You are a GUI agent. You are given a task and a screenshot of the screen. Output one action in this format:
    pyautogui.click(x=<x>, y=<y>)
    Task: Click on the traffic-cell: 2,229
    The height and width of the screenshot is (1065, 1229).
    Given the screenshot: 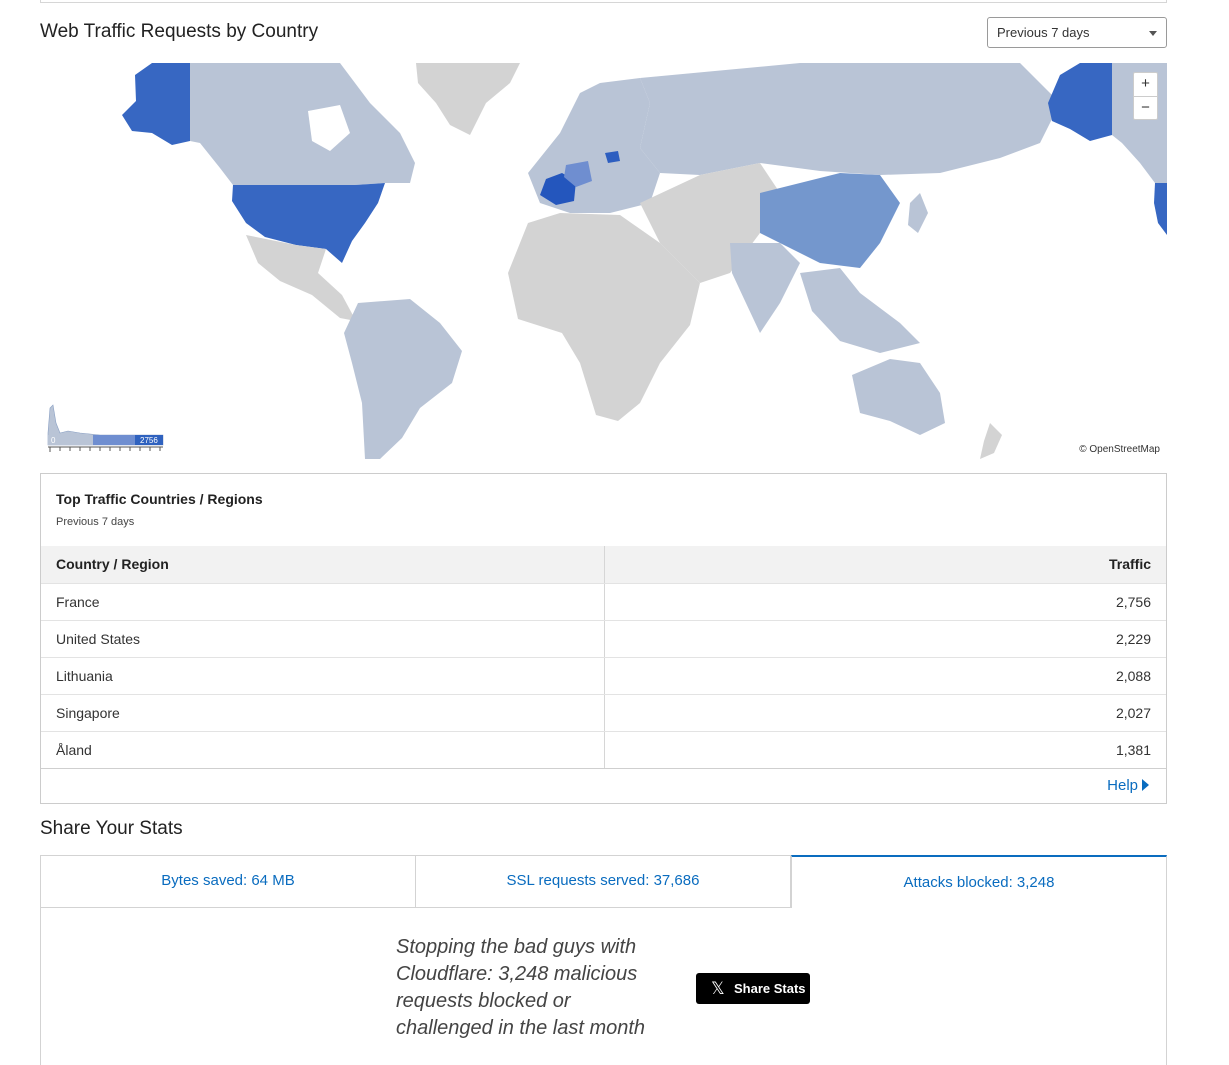 What is the action you would take?
    pyautogui.click(x=885, y=639)
    